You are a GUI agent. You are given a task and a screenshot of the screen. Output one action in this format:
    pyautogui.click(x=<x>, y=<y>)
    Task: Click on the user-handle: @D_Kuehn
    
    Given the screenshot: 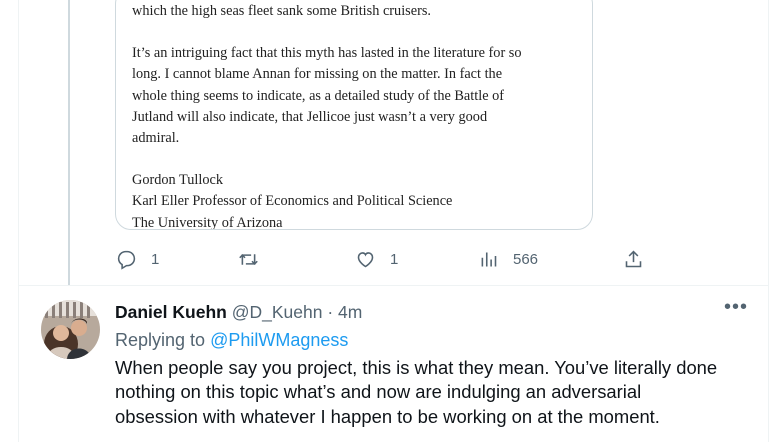 What is the action you would take?
    pyautogui.click(x=277, y=312)
    